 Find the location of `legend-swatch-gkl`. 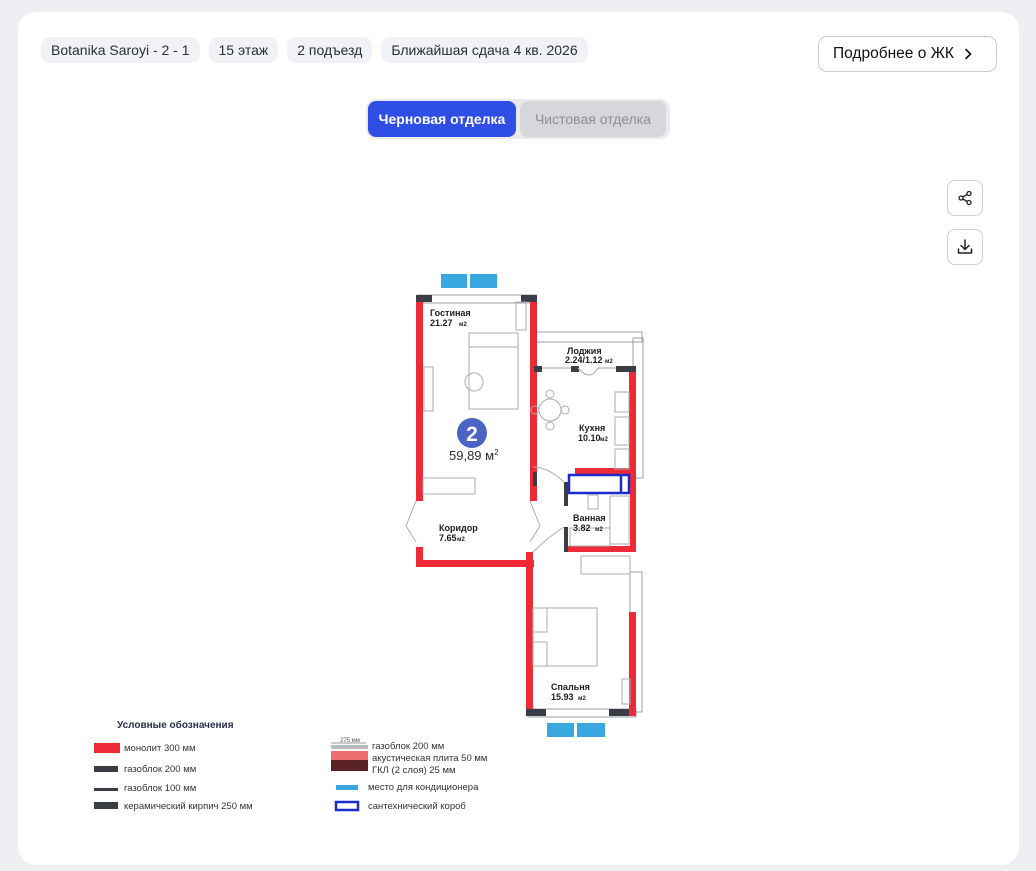

legend-swatch-gkl is located at coordinates (349, 765).